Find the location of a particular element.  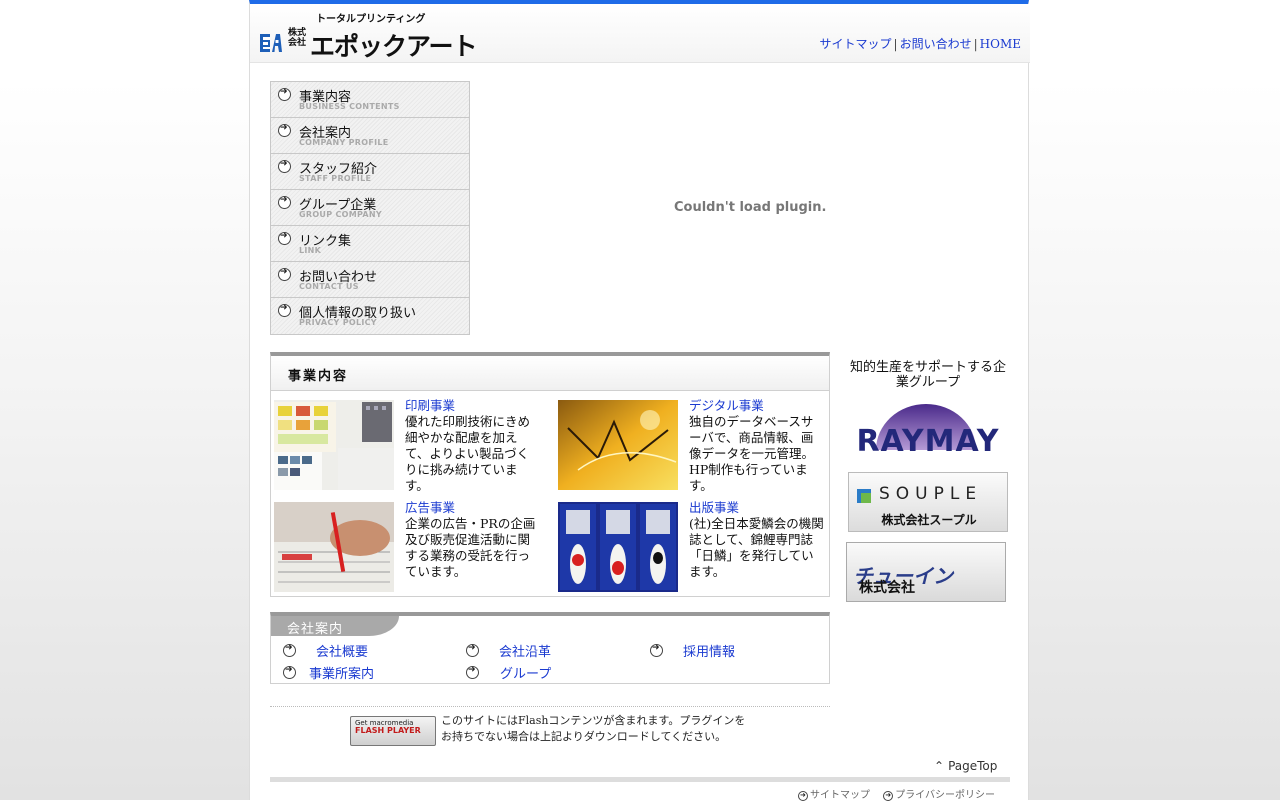

sitemap-link: サイトマップ is located at coordinates (856, 44).